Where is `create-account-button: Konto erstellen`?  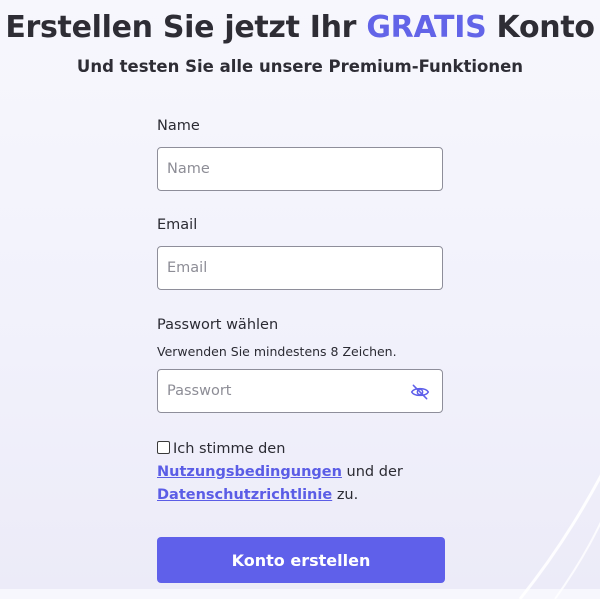
create-account-button: Konto erstellen is located at coordinates (301, 560).